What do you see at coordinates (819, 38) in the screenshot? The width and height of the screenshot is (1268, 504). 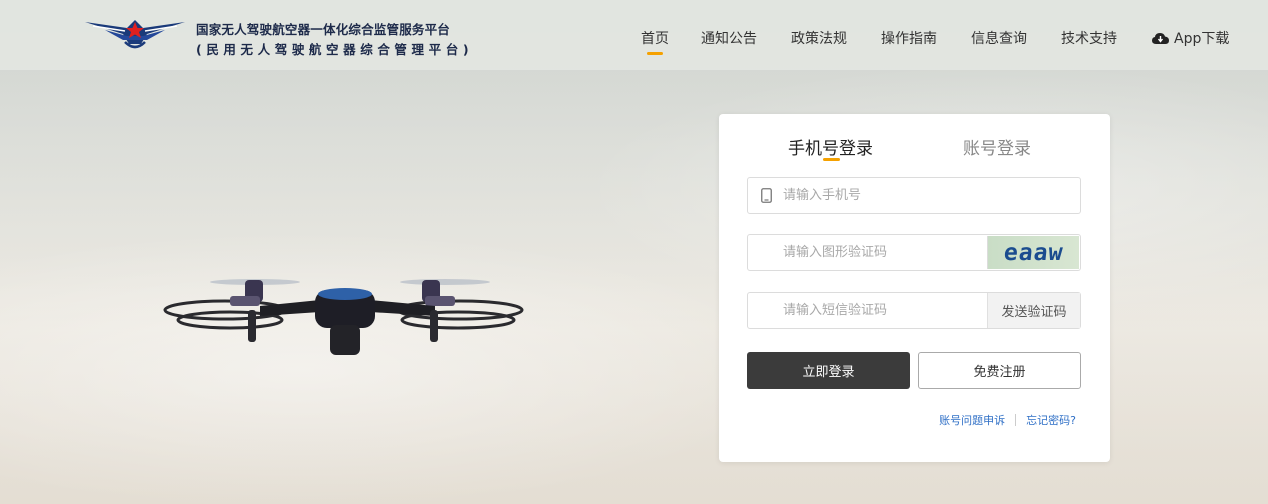 I see `nav-item-policies: 政策法规` at bounding box center [819, 38].